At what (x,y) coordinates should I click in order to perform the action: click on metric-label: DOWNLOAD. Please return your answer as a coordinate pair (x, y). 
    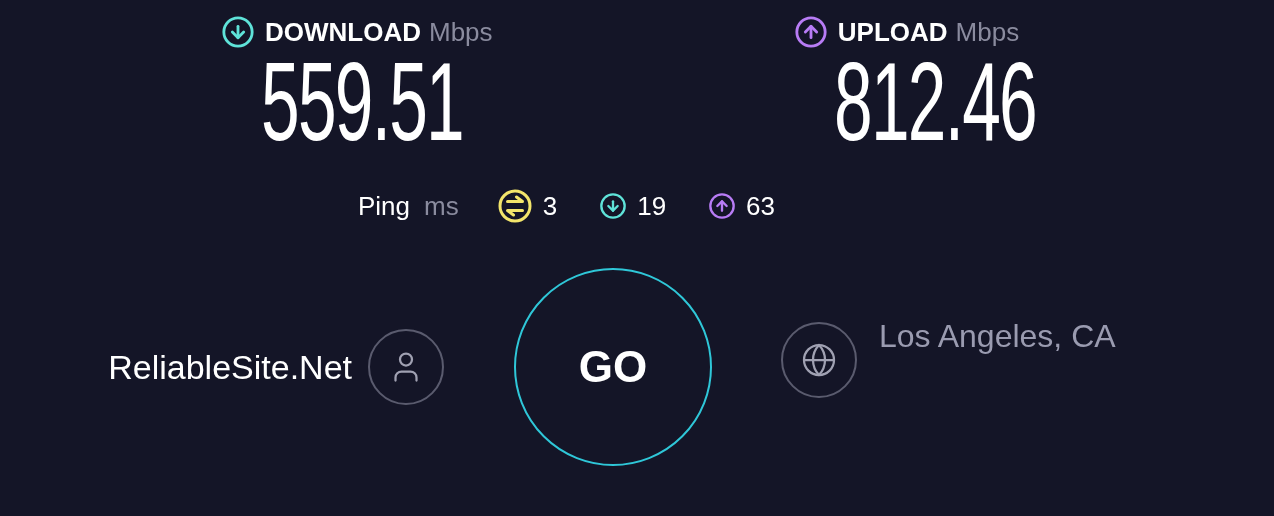
    Looking at the image, I should click on (343, 32).